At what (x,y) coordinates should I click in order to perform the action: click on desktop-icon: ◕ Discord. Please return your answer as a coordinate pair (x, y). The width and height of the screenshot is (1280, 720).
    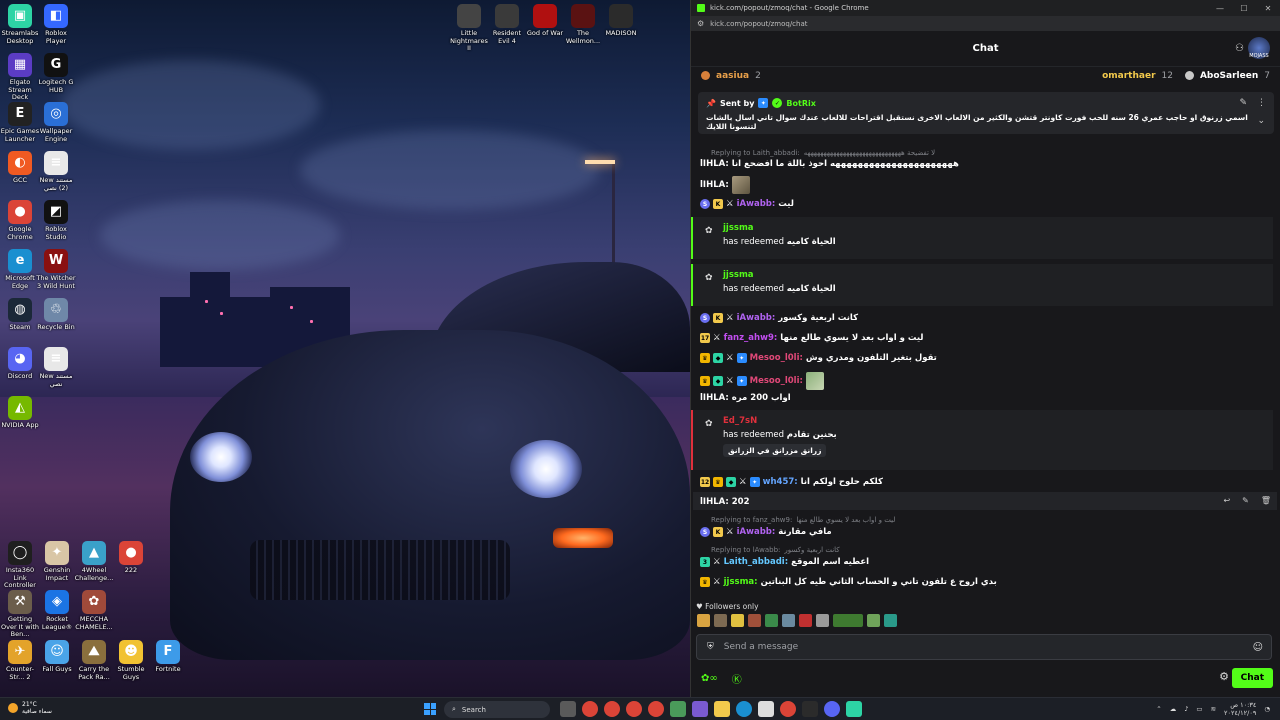
    Looking at the image, I should click on (20, 364).